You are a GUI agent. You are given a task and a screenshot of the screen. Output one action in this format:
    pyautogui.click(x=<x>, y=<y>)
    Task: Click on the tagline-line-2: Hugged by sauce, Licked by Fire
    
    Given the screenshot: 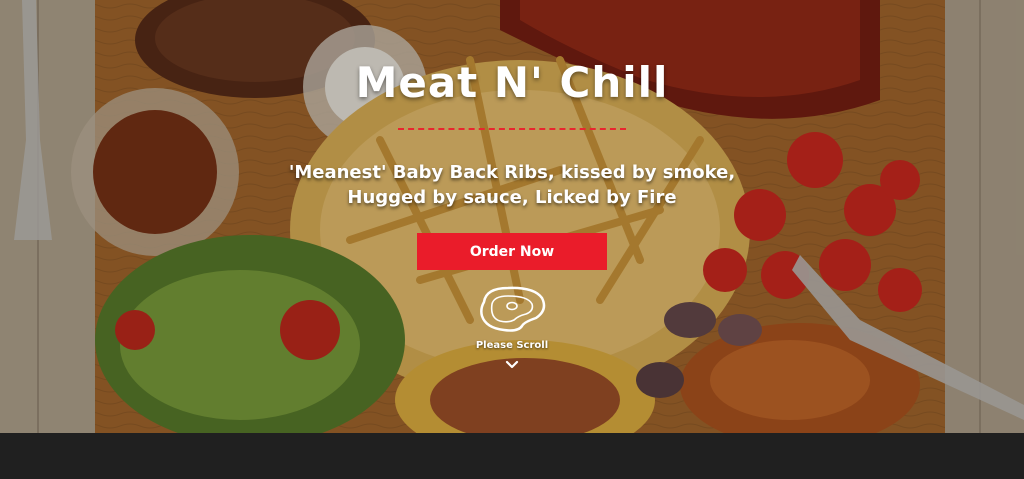 What is the action you would take?
    pyautogui.click(x=512, y=197)
    